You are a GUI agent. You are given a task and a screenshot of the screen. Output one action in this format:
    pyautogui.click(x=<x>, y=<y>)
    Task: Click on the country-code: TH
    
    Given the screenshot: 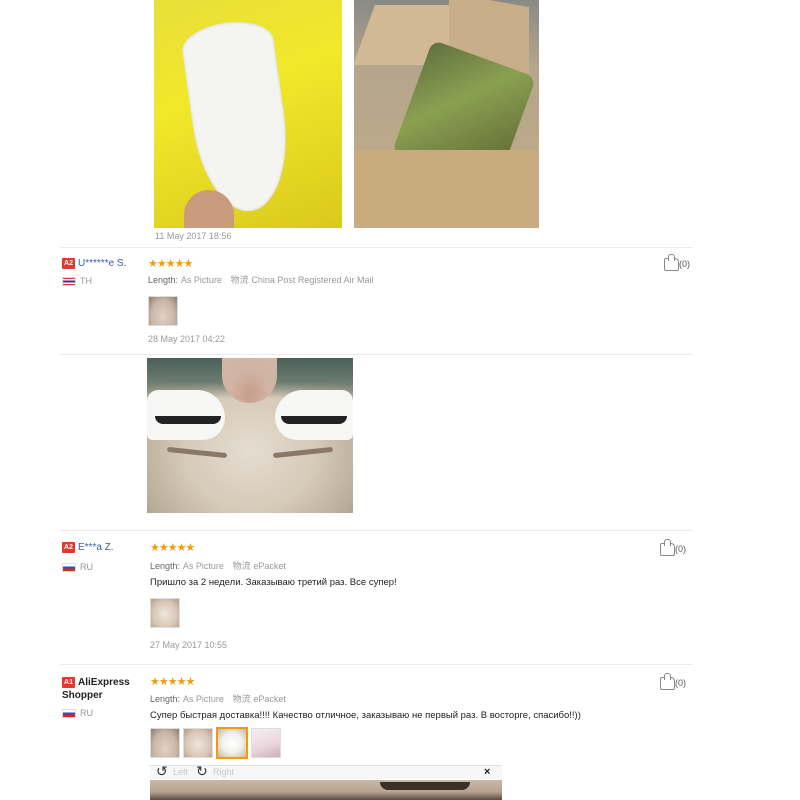 What is the action you would take?
    pyautogui.click(x=86, y=281)
    